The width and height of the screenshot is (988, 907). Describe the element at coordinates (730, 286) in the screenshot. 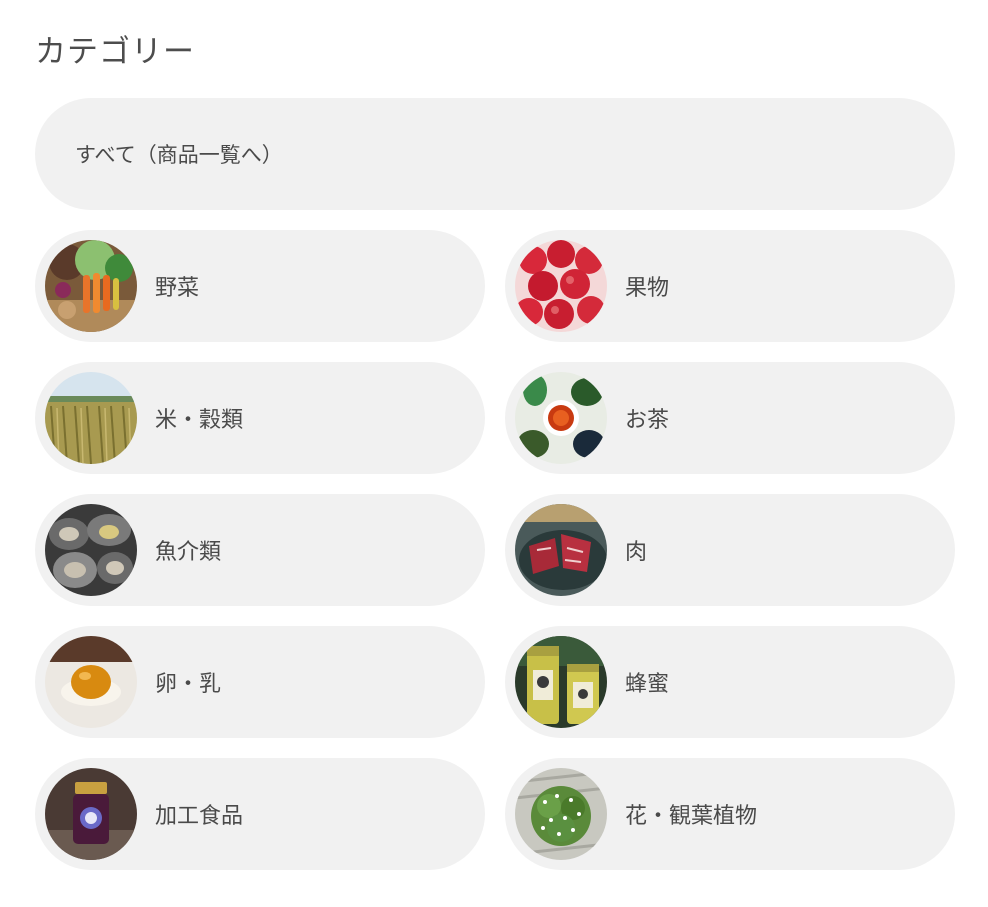

I see `category-fruits: 果物` at that location.